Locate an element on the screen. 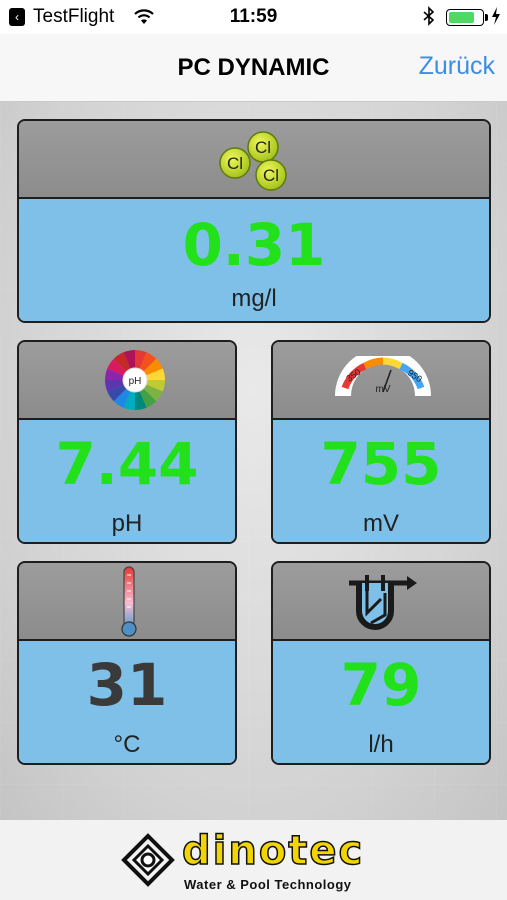 The image size is (507, 900). thermometer-icon is located at coordinates (129, 601).